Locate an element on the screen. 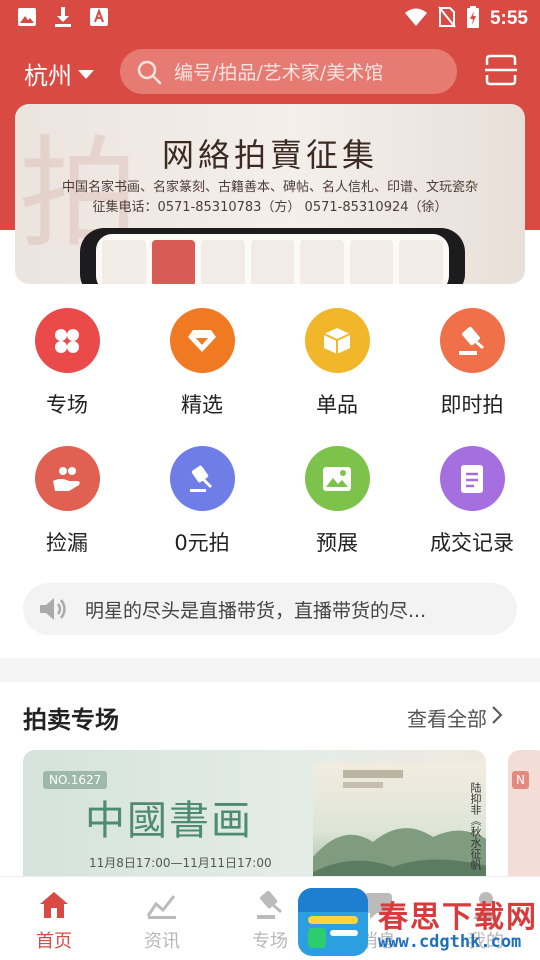 This screenshot has width=540, height=960. tab-label: 资讯 is located at coordinates (162, 941).